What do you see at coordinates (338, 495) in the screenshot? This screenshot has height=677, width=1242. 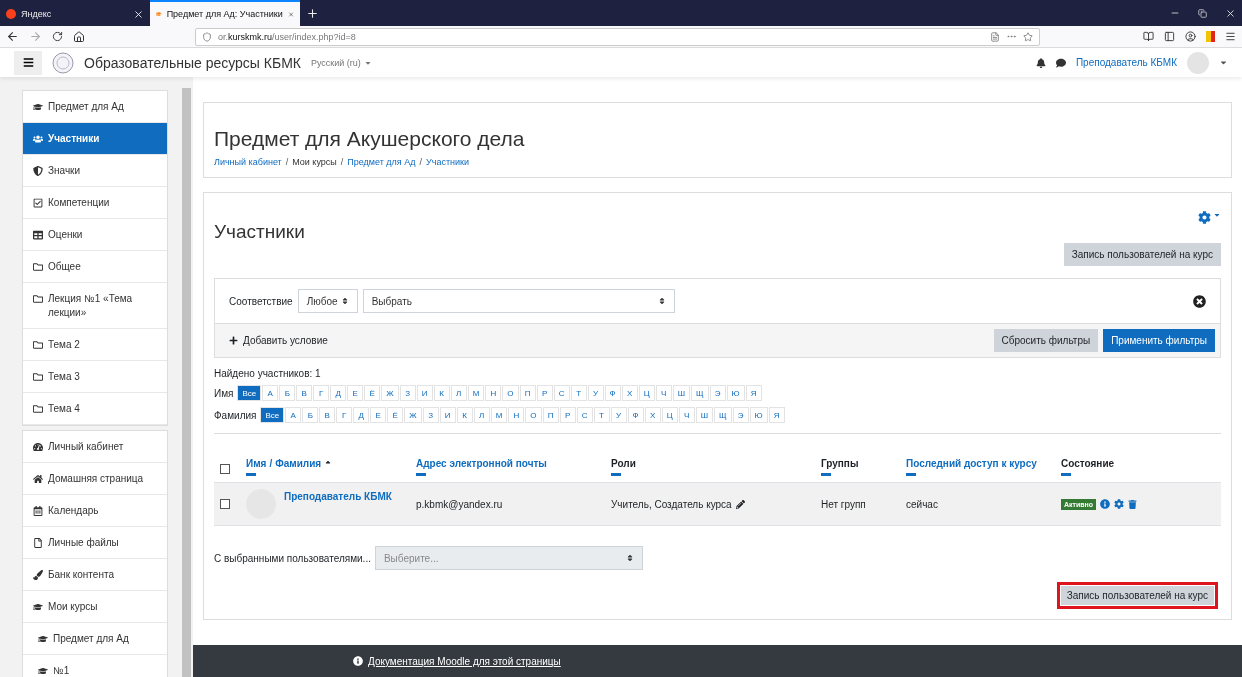 I see `user-link: Преподаватель КБМК` at bounding box center [338, 495].